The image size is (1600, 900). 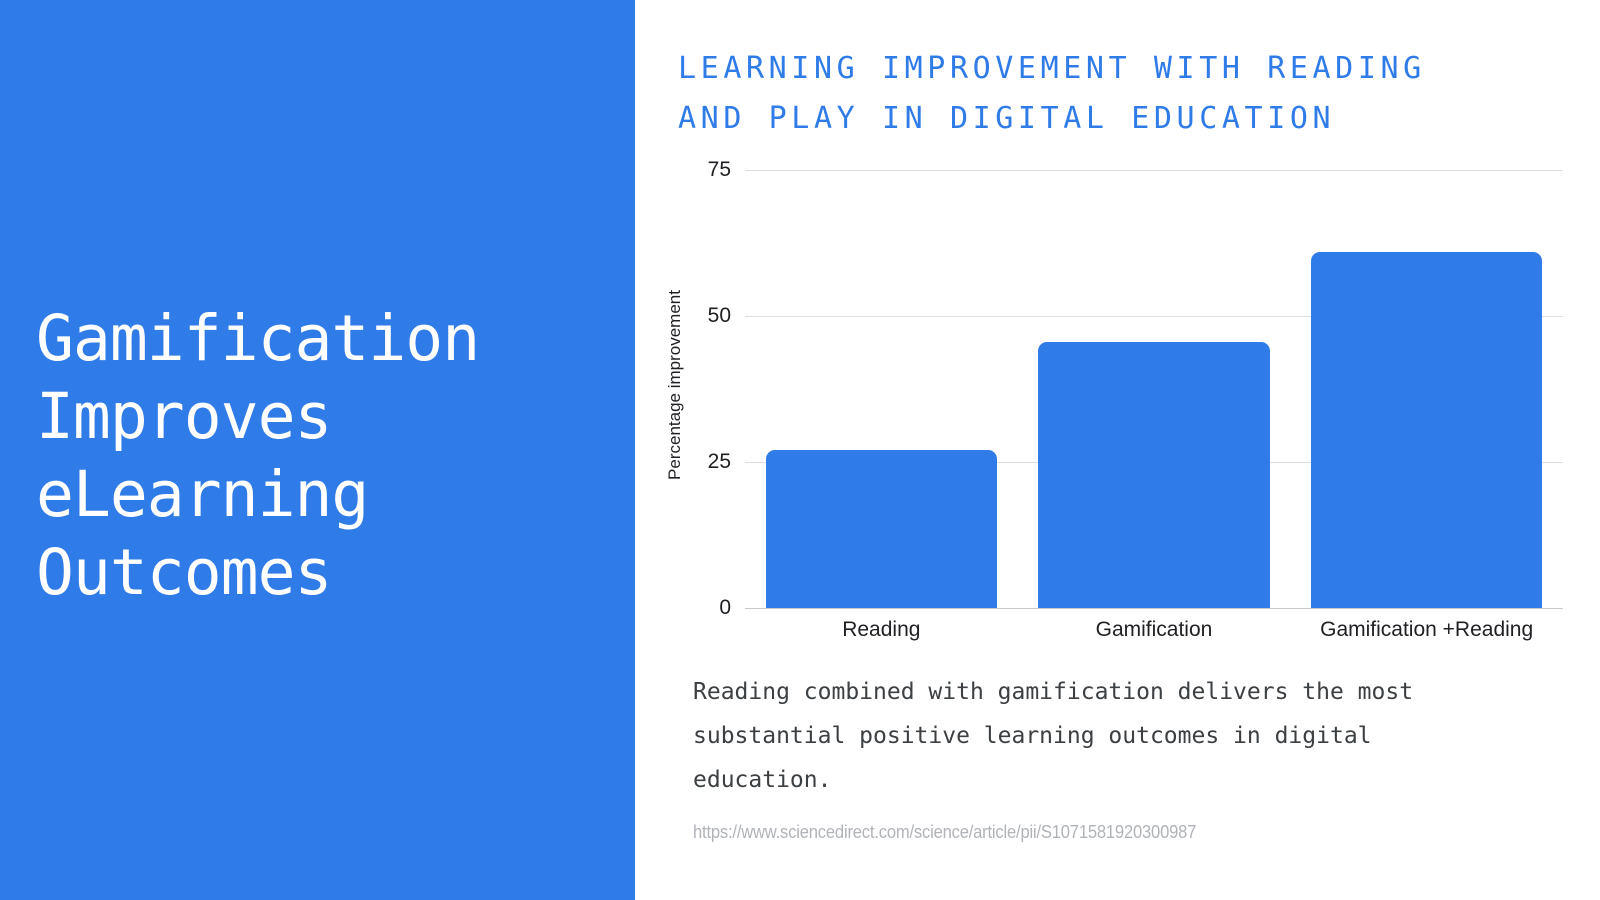 What do you see at coordinates (1154, 629) in the screenshot?
I see `x-axis-tick-label: Gamification` at bounding box center [1154, 629].